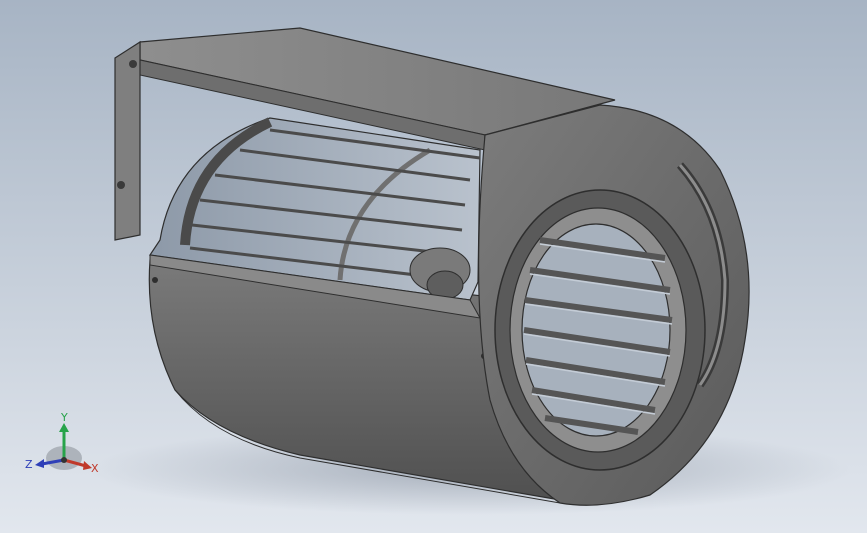  I want to click on z-axis-label: Z, so click(29, 464).